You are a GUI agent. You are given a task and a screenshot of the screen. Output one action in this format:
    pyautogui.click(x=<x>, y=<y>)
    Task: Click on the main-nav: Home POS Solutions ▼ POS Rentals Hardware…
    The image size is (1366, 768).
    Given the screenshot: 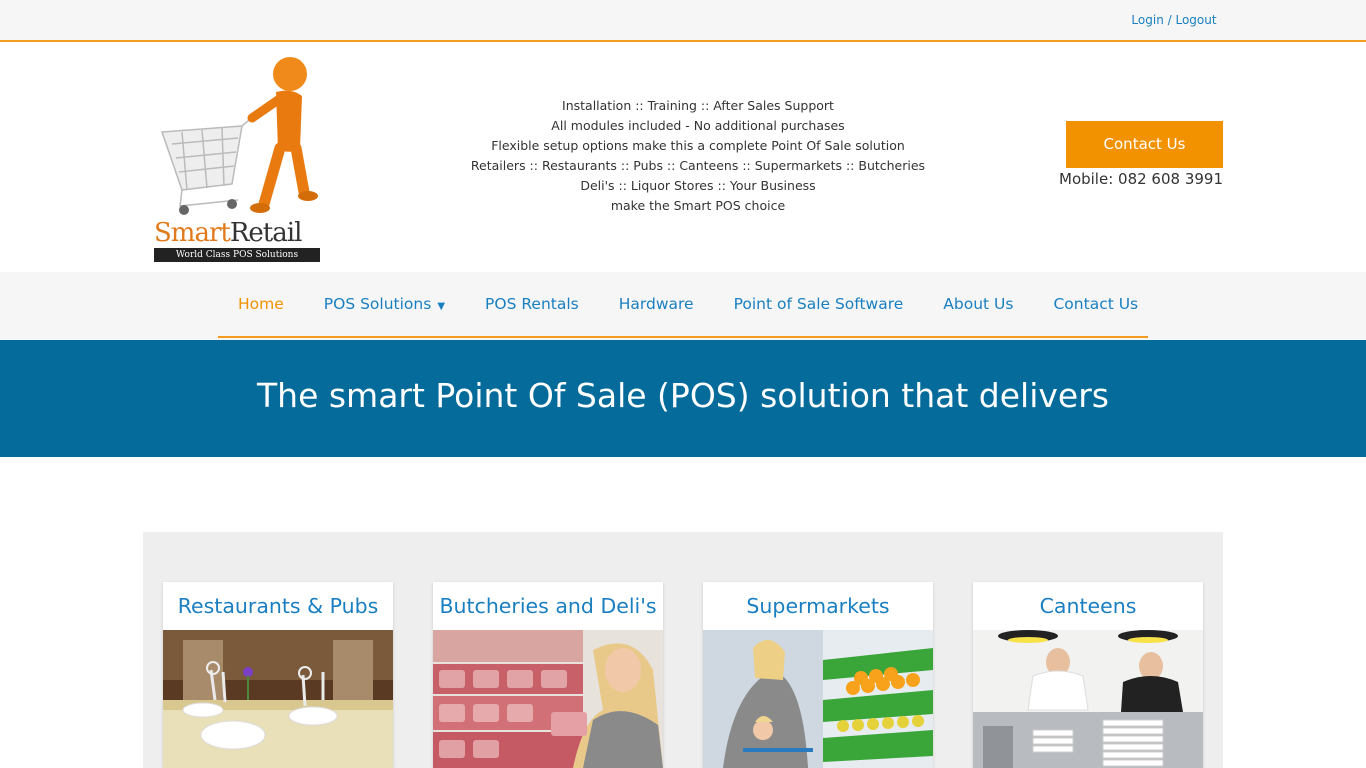 What is the action you would take?
    pyautogui.click(x=683, y=305)
    